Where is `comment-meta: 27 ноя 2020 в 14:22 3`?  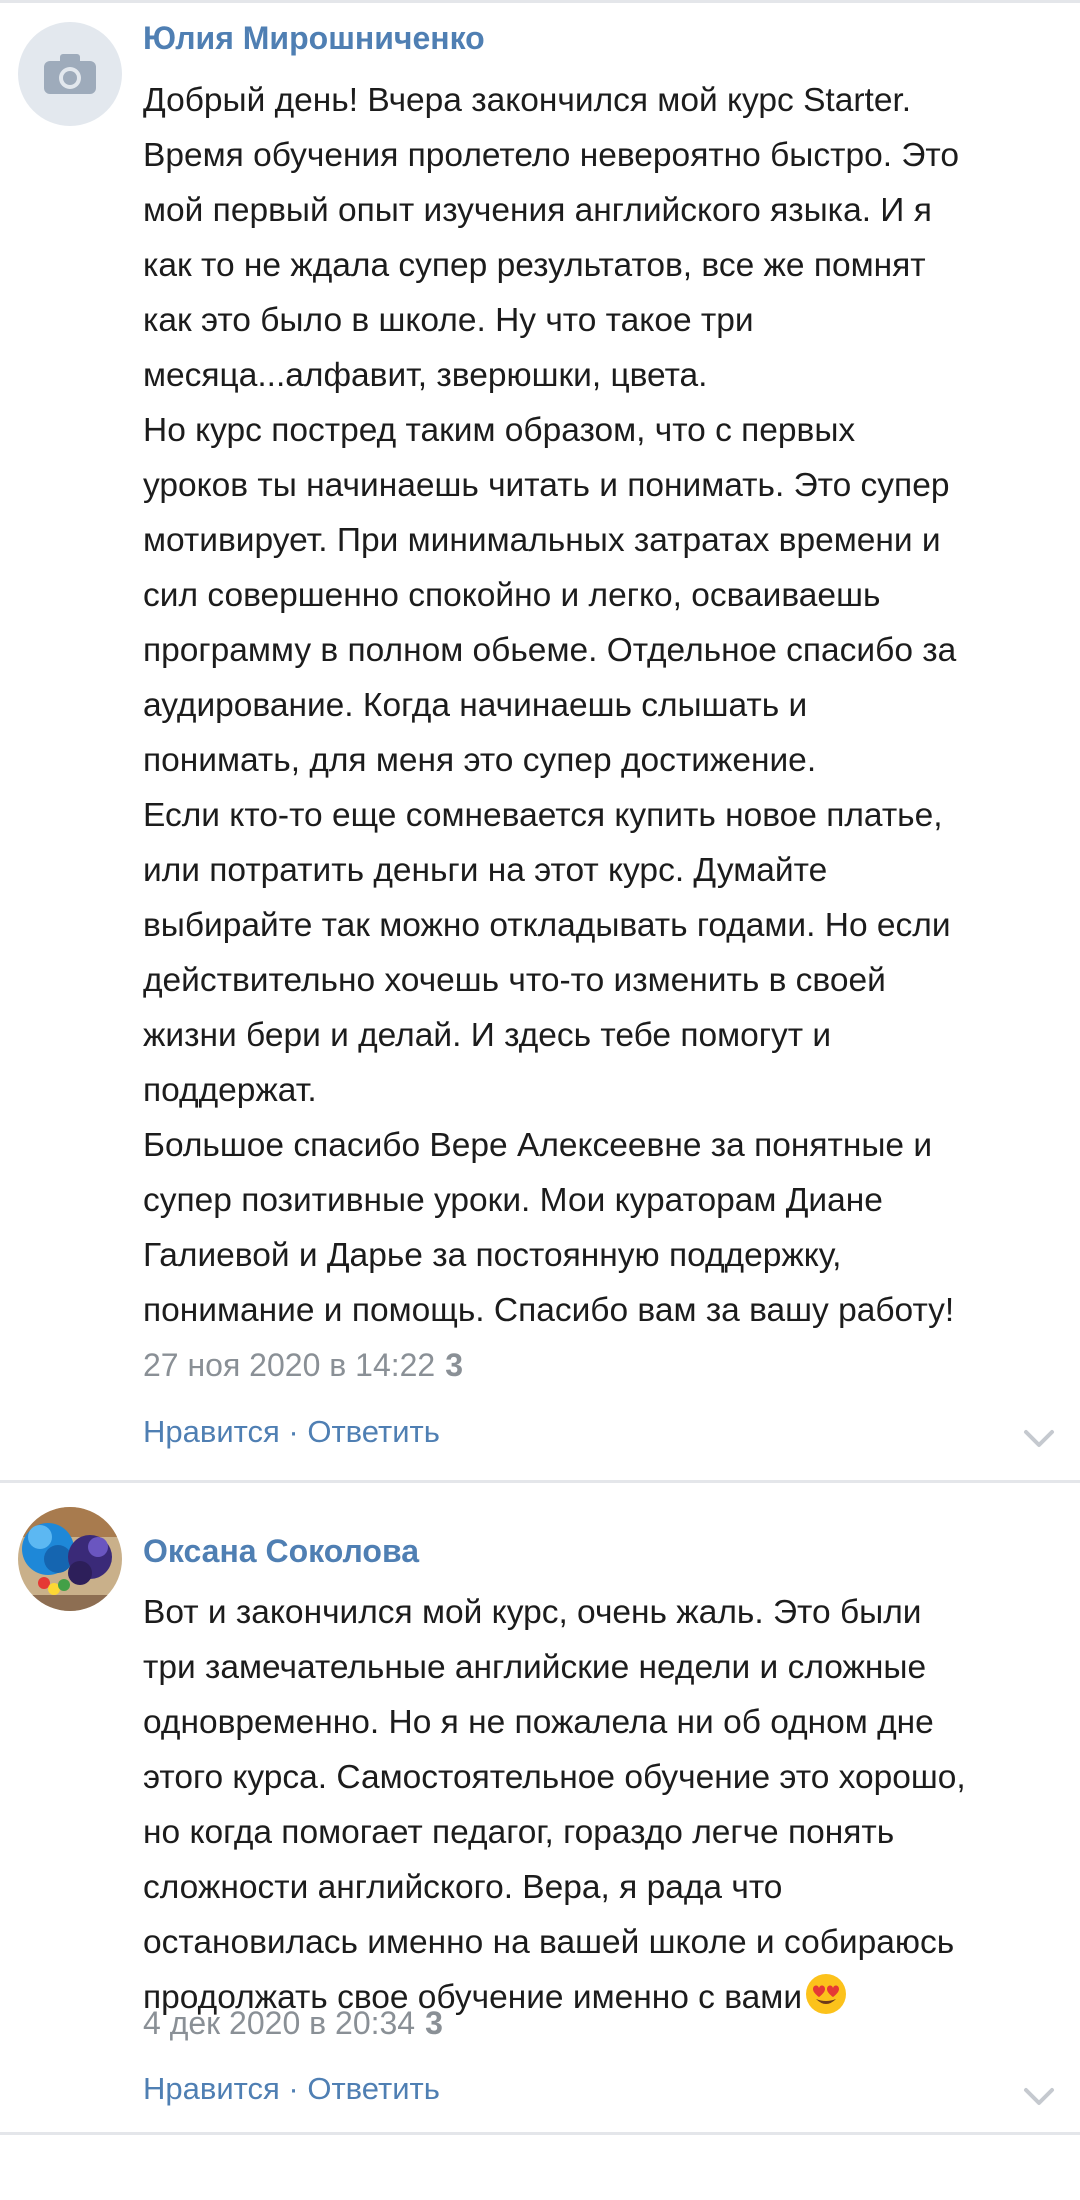
comment-meta: 27 ноя 2020 в 14:22 3 is located at coordinates (303, 1365).